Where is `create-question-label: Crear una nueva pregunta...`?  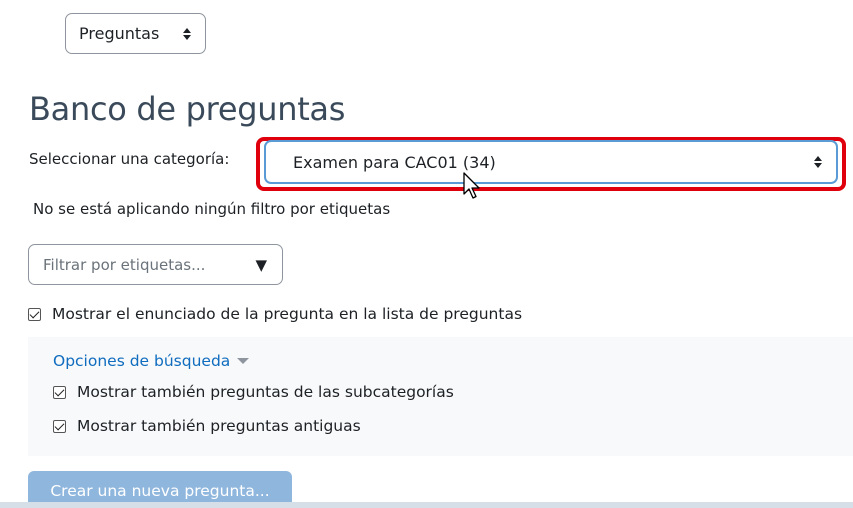
create-question-label: Crear una nueva pregunta... is located at coordinates (160, 491).